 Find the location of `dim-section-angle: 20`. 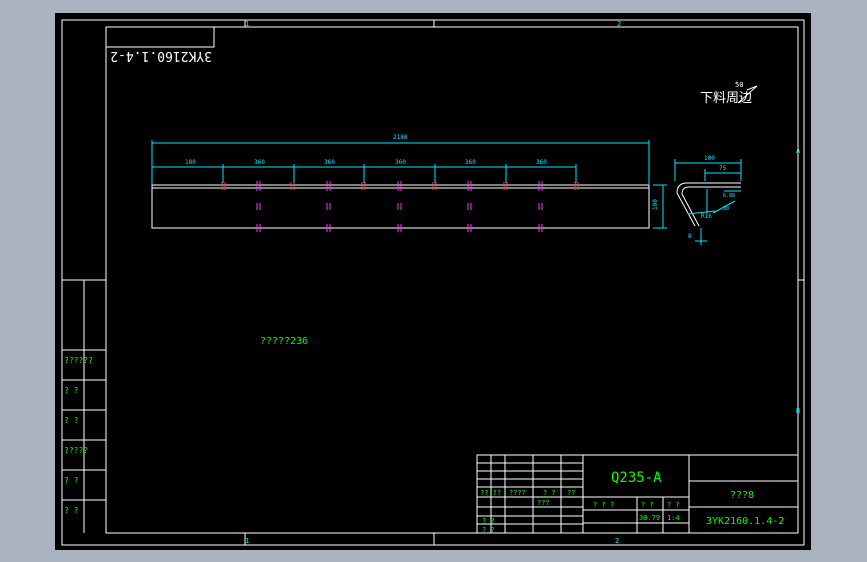

dim-section-angle: 20 is located at coordinates (726, 209).